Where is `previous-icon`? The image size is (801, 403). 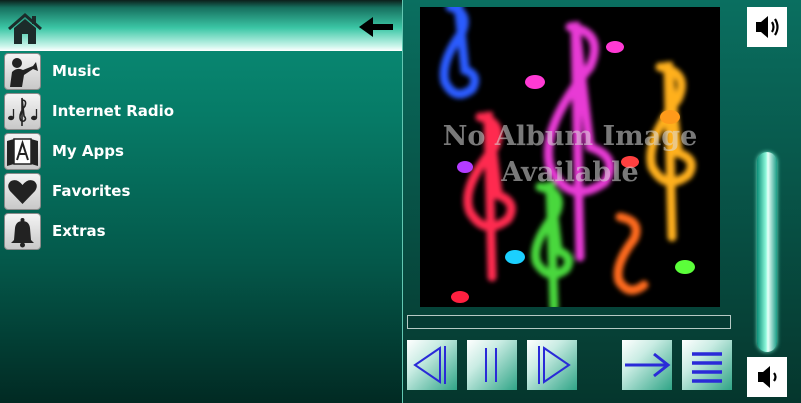 previous-icon is located at coordinates (432, 370).